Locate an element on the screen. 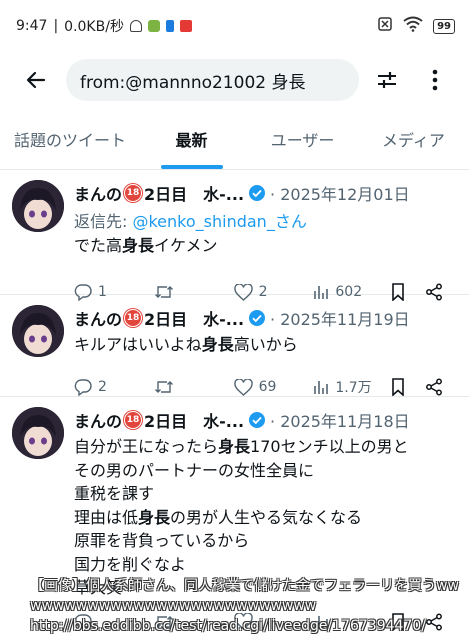  reply-mention-link: @kenko_shindan_さん is located at coordinates (219, 221).